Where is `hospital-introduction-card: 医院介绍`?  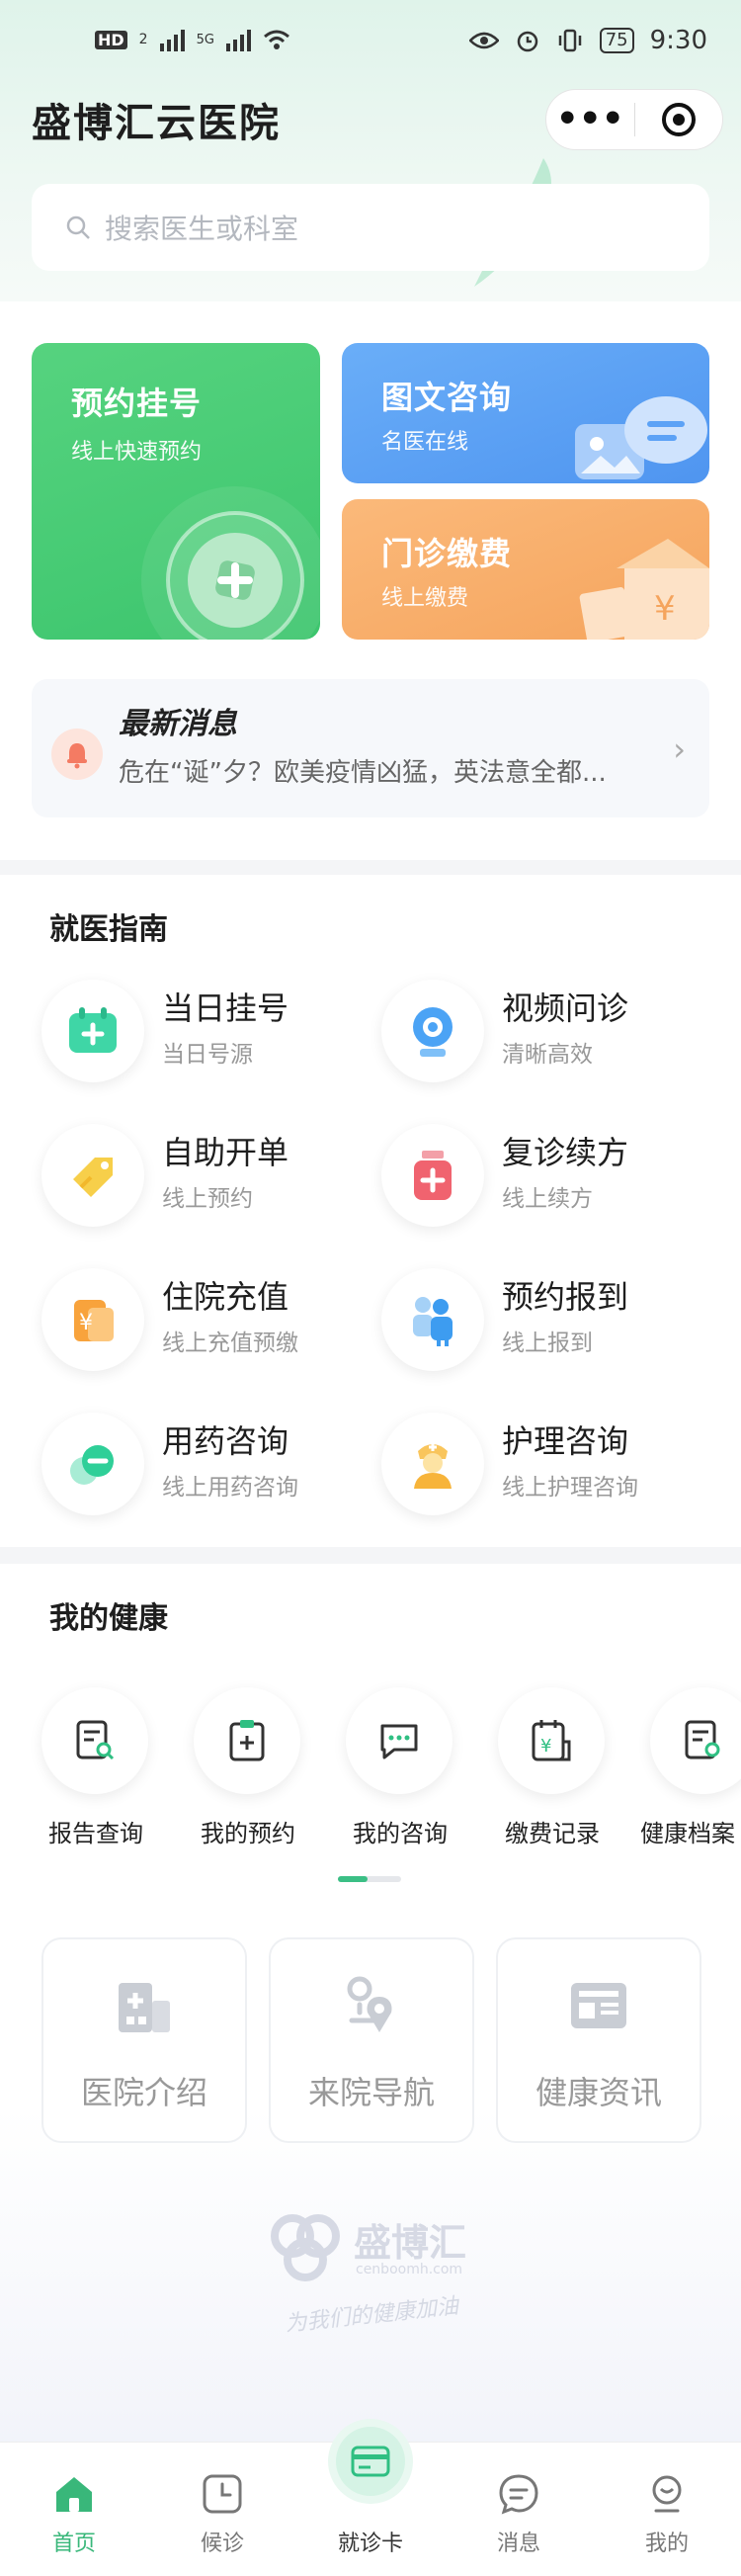 hospital-introduction-card: 医院介绍 is located at coordinates (144, 2040).